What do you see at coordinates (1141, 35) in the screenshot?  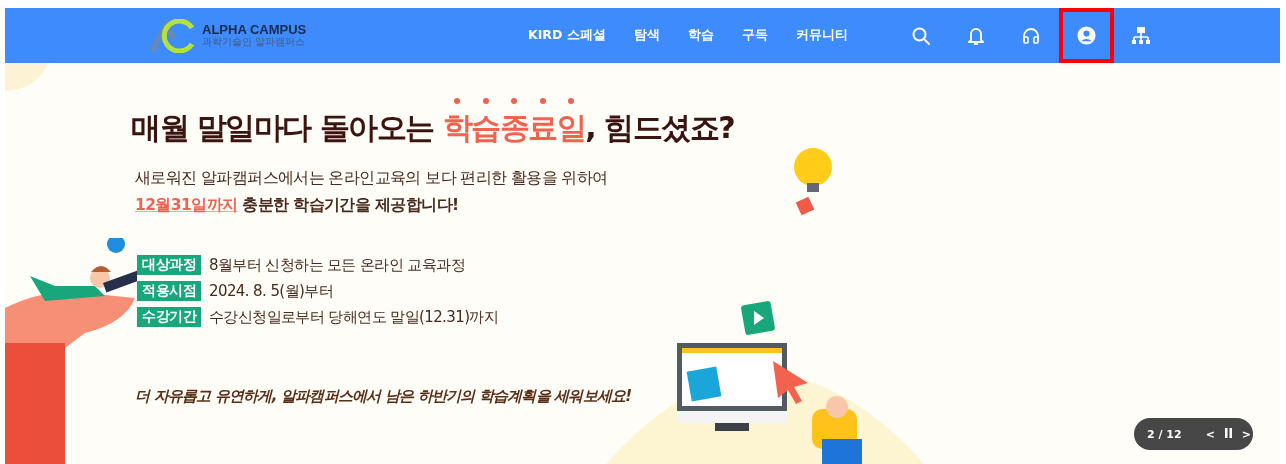 I see `sitemap-icon` at bounding box center [1141, 35].